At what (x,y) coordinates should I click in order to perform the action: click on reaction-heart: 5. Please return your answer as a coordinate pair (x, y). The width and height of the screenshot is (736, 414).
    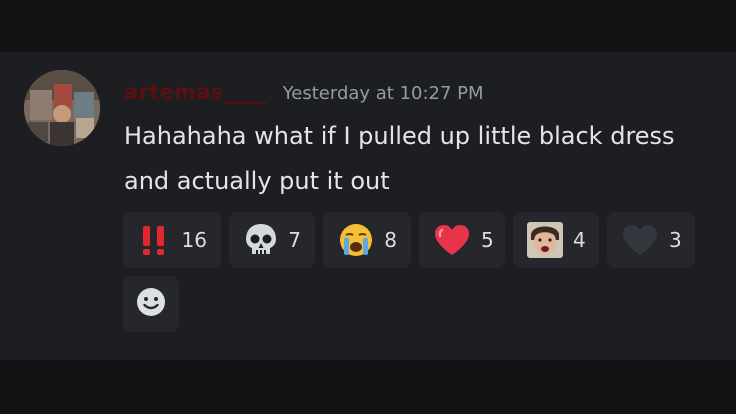
    Looking at the image, I should click on (462, 240).